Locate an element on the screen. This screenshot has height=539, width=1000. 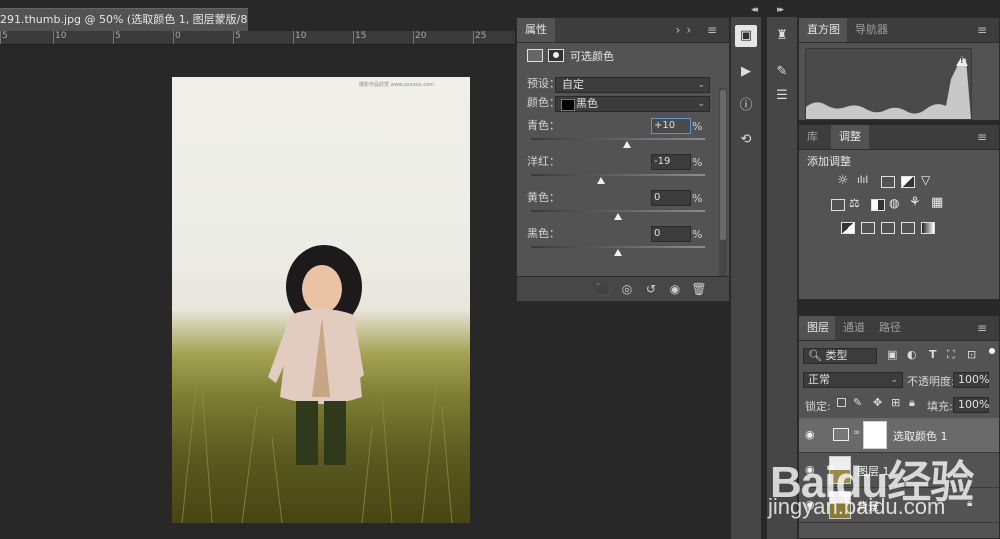
yellow-slider-thumb is located at coordinates (618, 216).